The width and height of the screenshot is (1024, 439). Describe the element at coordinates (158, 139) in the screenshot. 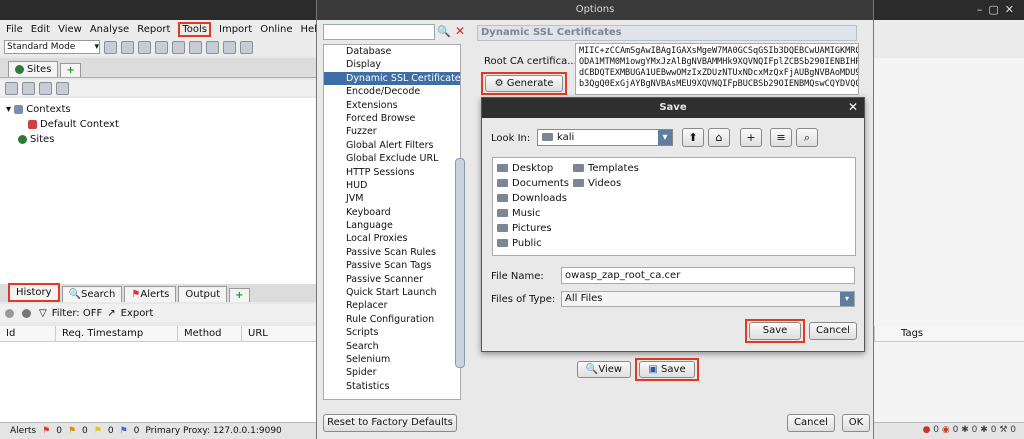

I see `tree-sites: Sites` at that location.